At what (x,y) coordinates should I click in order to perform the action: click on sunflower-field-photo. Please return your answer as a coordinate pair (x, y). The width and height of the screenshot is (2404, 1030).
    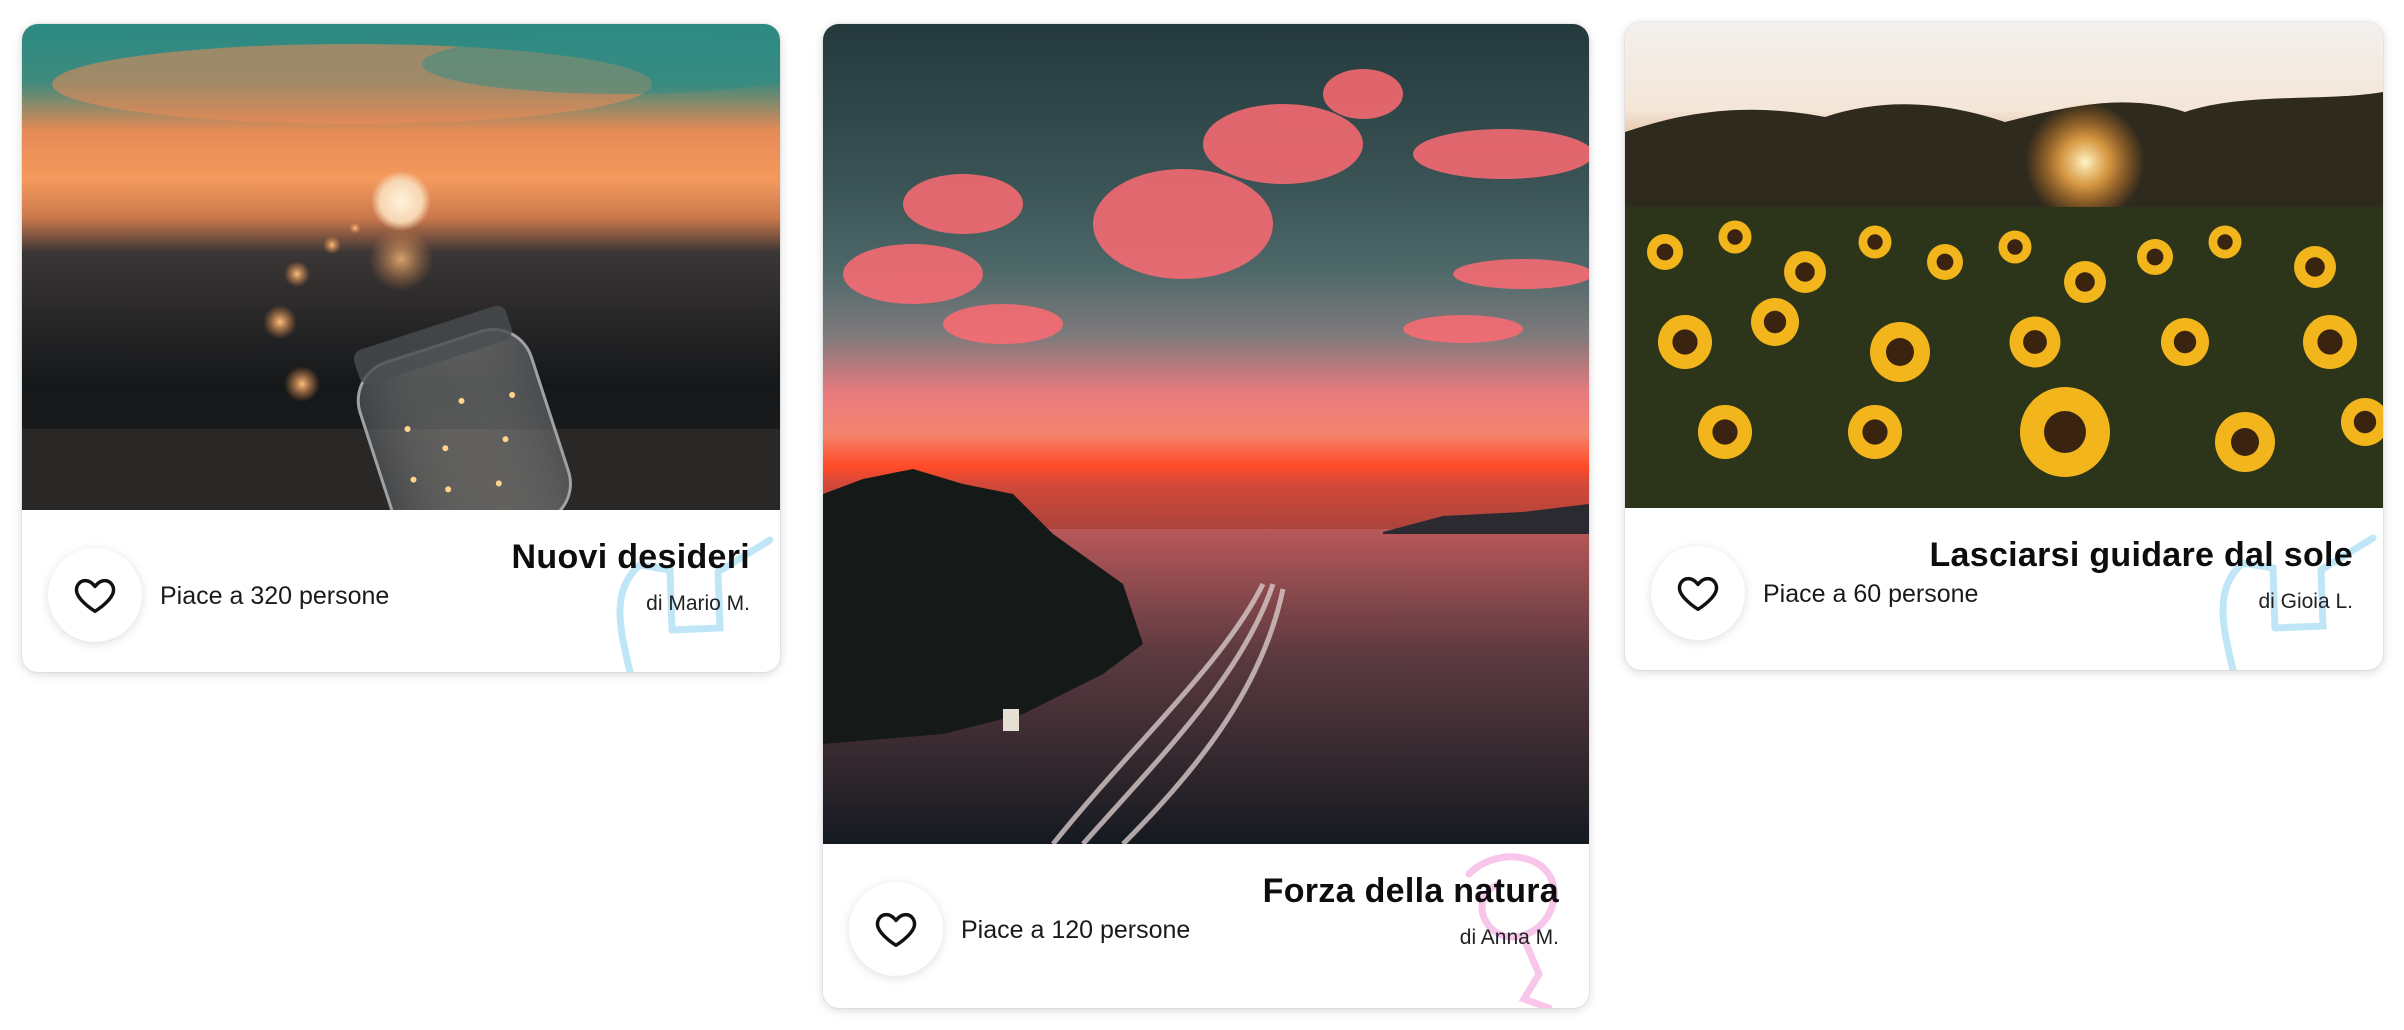
    Looking at the image, I should click on (2004, 265).